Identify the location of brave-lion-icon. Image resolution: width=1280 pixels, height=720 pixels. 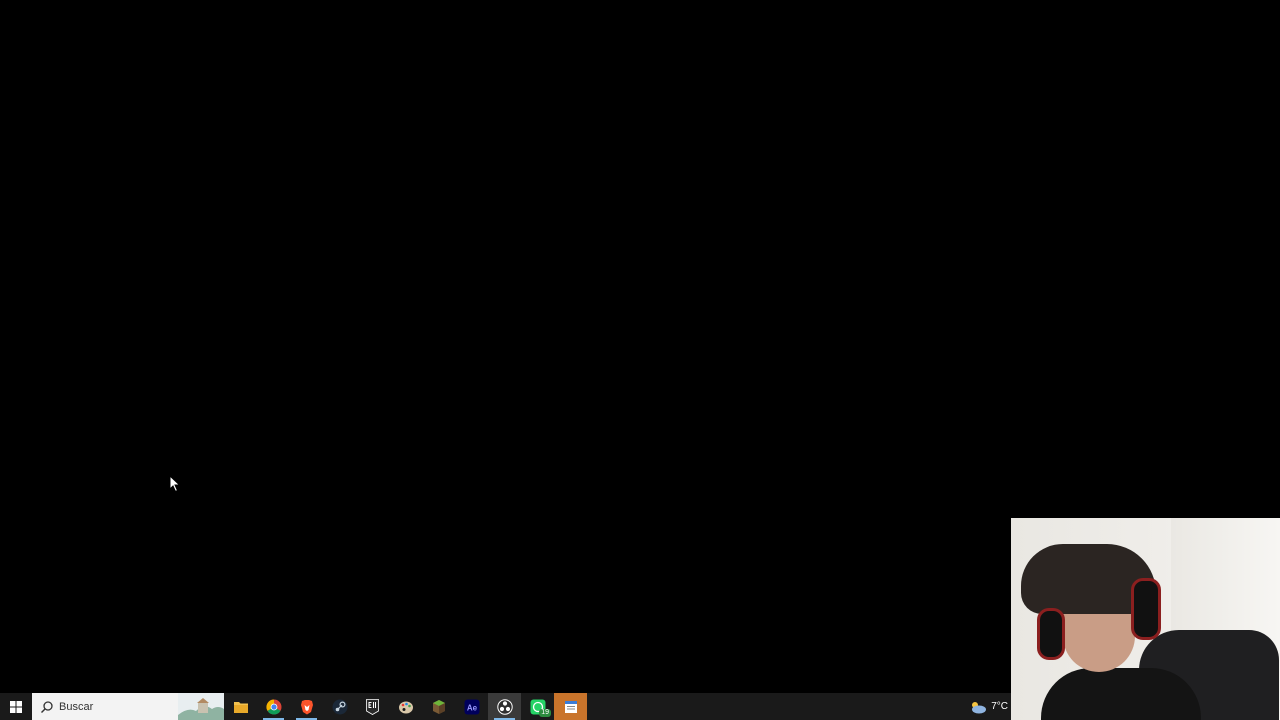
(306, 706).